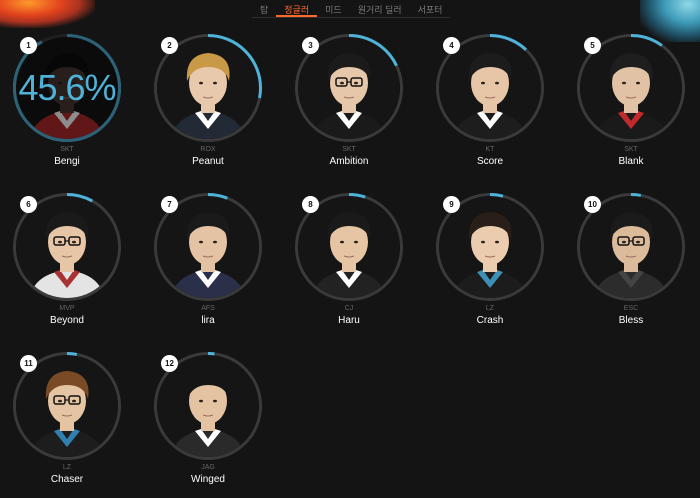  Describe the element at coordinates (349, 161) in the screenshot. I see `player-name: Ambition` at that location.